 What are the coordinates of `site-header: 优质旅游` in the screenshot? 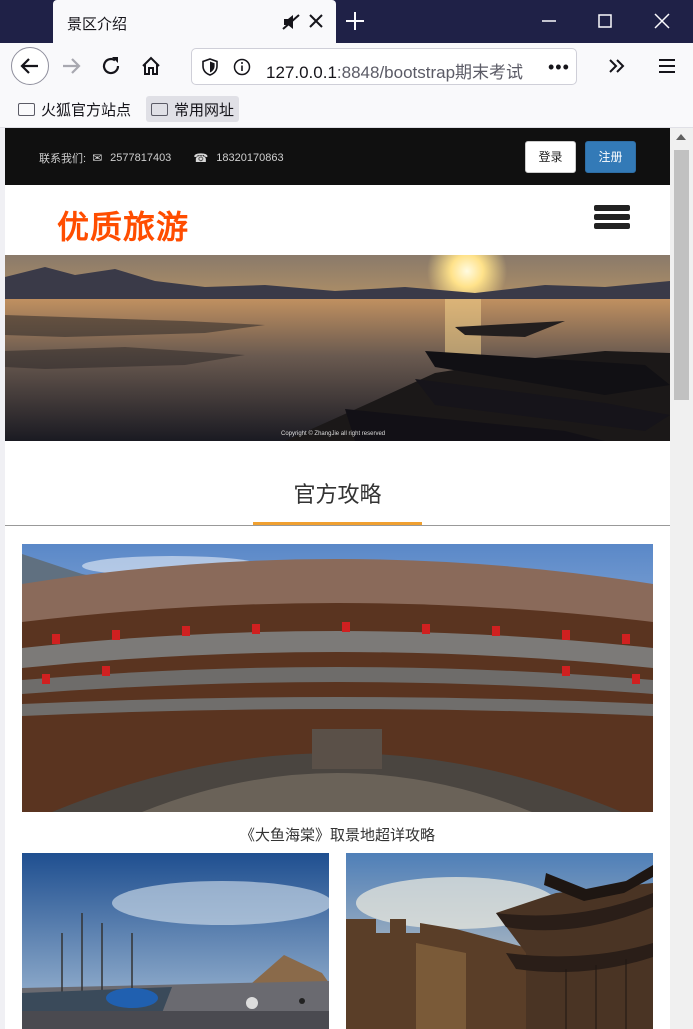 It's located at (337, 220).